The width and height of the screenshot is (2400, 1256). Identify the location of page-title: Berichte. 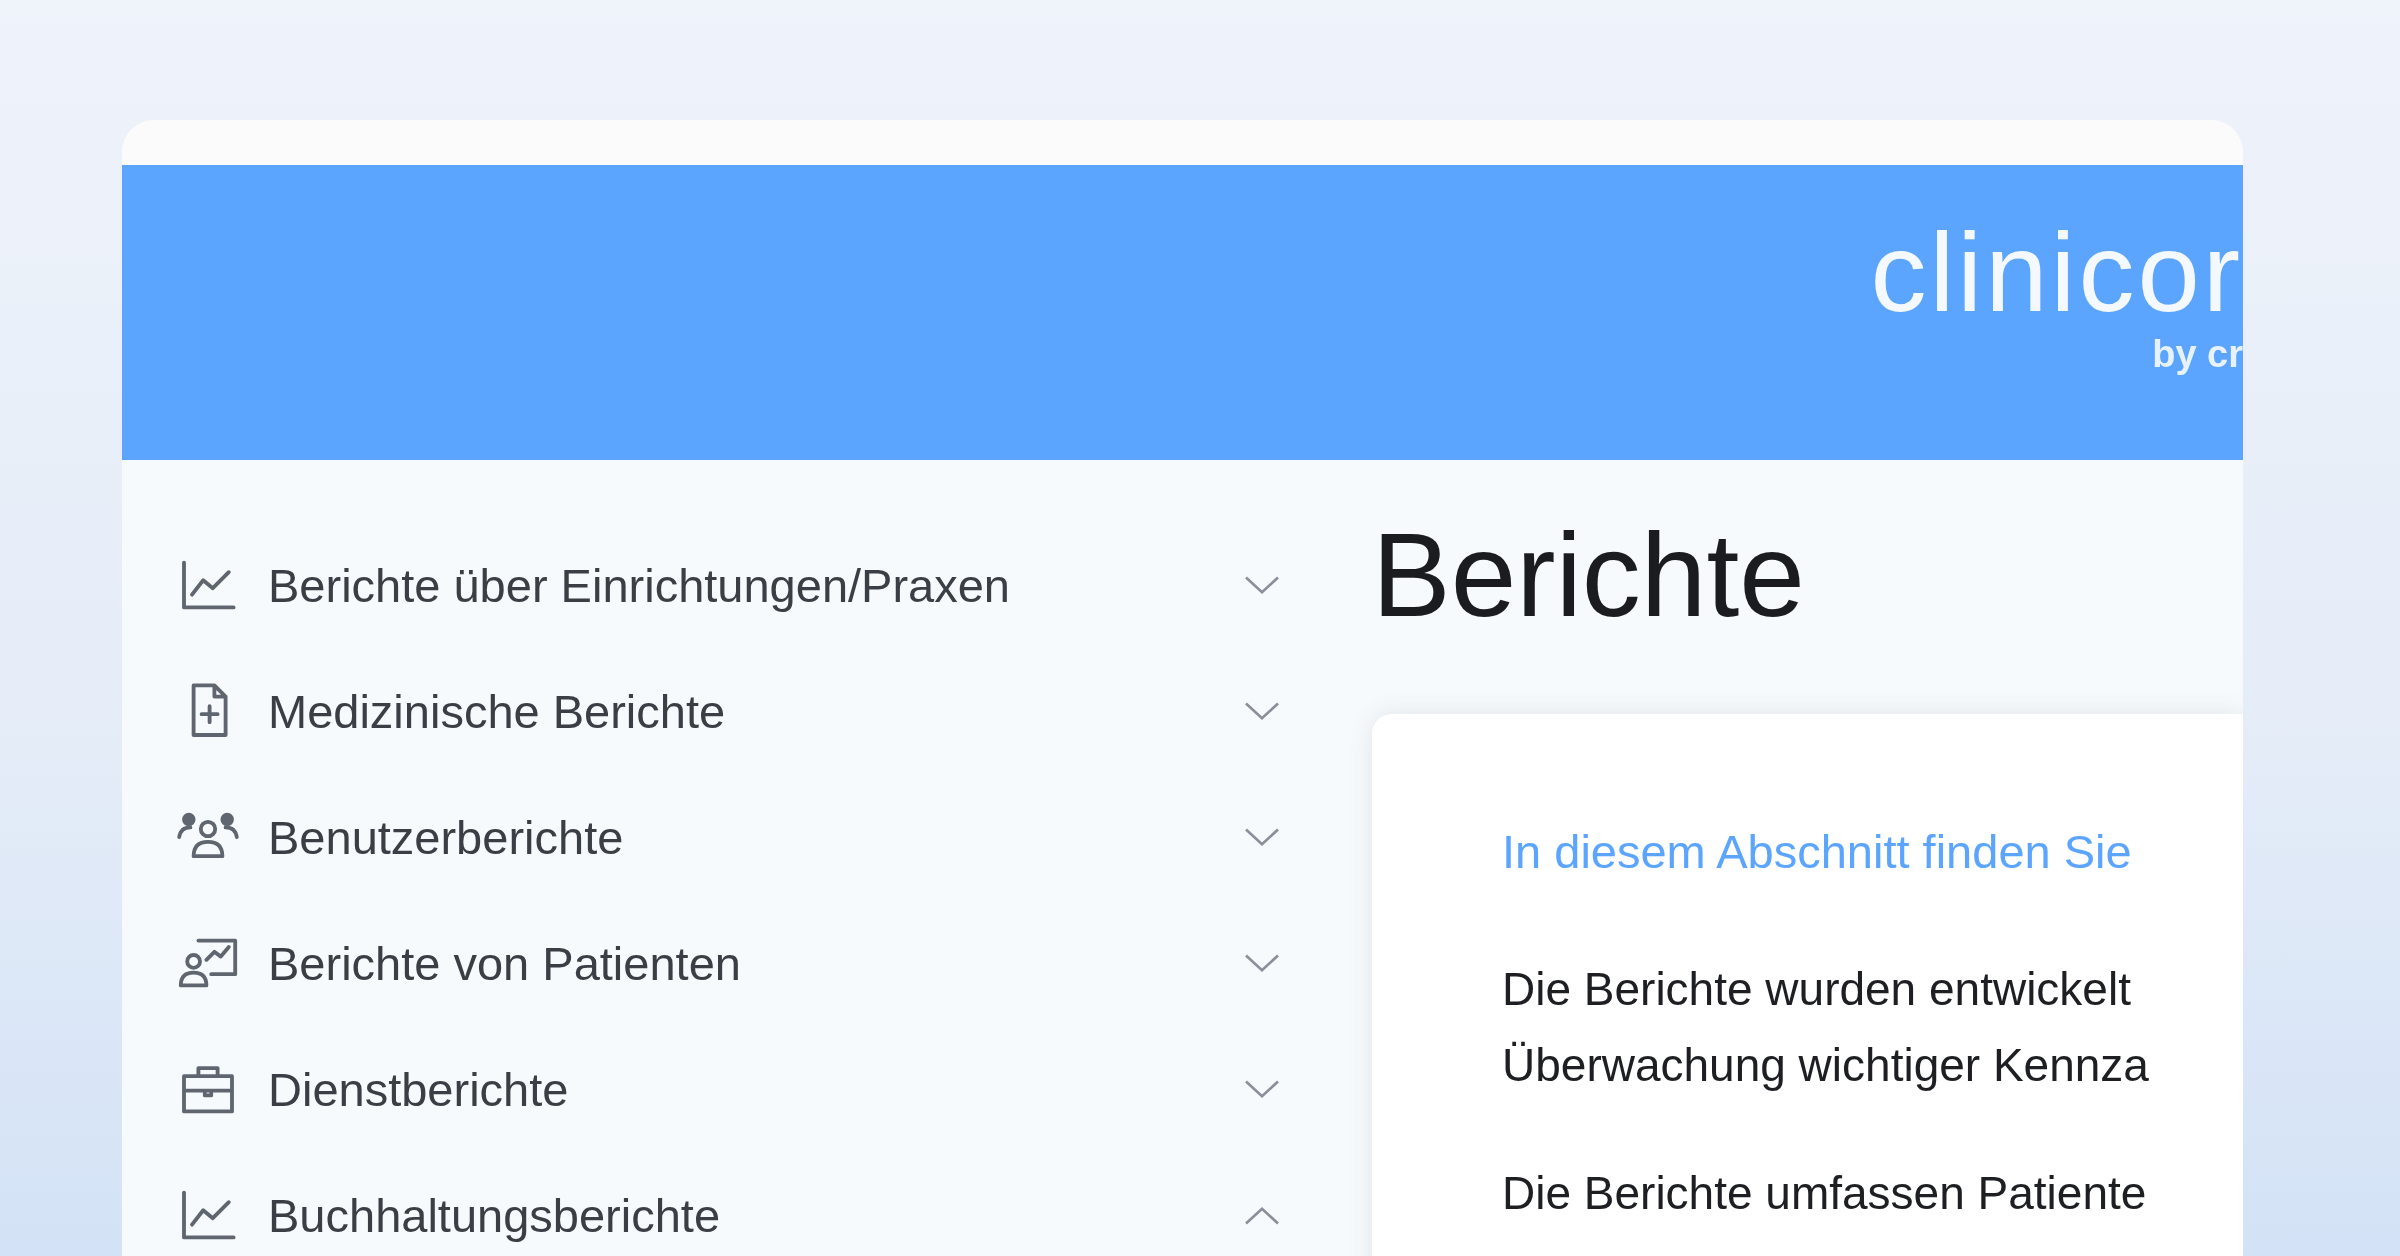
(1589, 575).